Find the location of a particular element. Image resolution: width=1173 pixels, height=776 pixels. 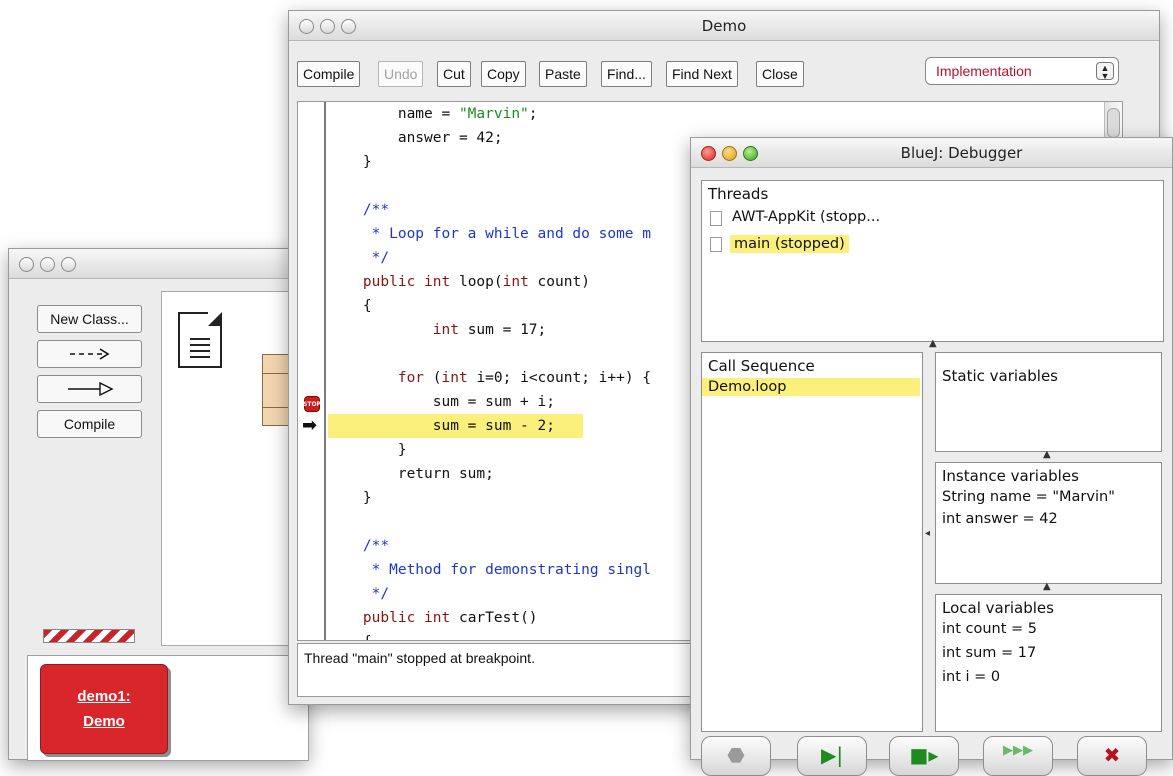

inherit-arrow-icon is located at coordinates (90, 389).